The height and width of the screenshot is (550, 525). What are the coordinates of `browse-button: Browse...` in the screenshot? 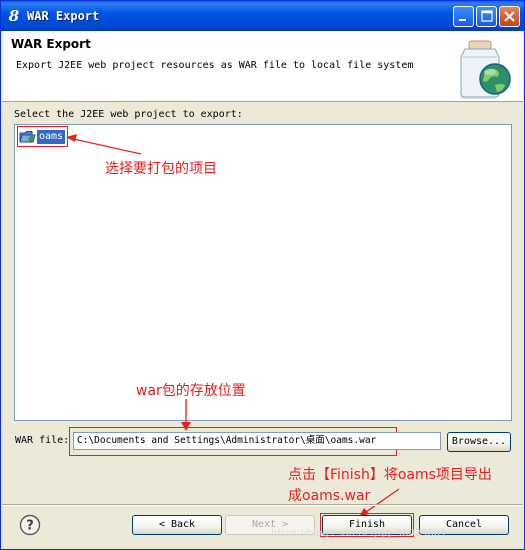 It's located at (479, 442).